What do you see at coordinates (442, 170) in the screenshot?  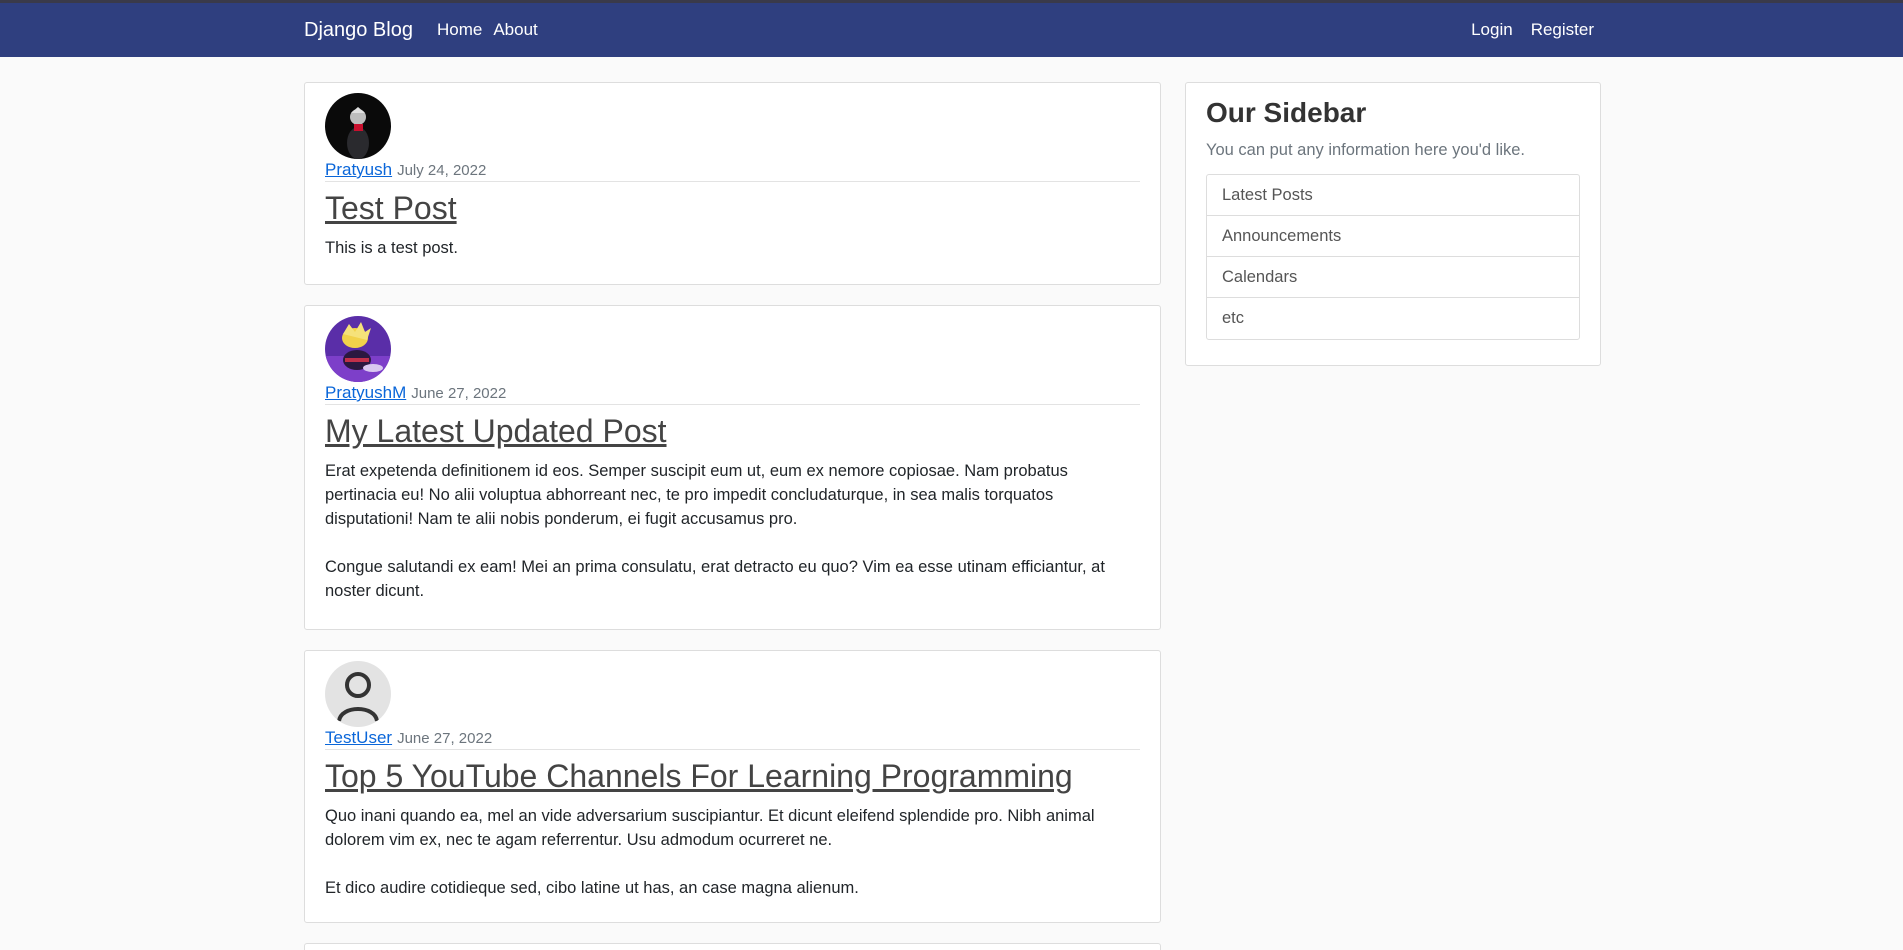 I see `post-date: July 24, 2022` at bounding box center [442, 170].